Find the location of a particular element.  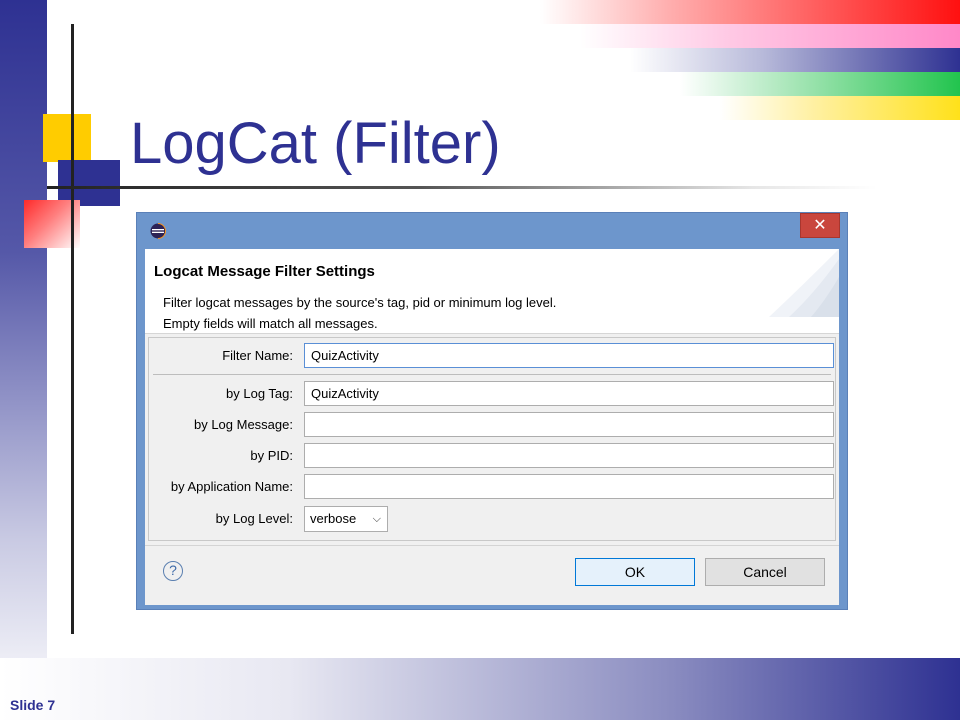

header-banner-graphic is located at coordinates (804, 283).